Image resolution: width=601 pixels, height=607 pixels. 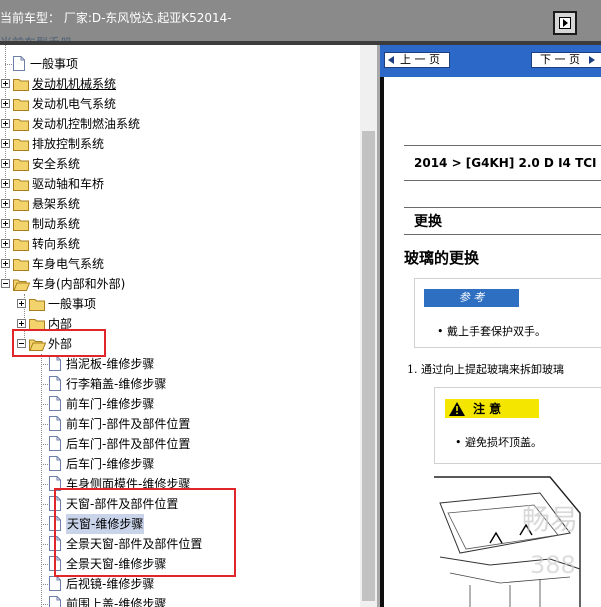 What do you see at coordinates (59, 343) in the screenshot?
I see `highlight-box-exterior` at bounding box center [59, 343].